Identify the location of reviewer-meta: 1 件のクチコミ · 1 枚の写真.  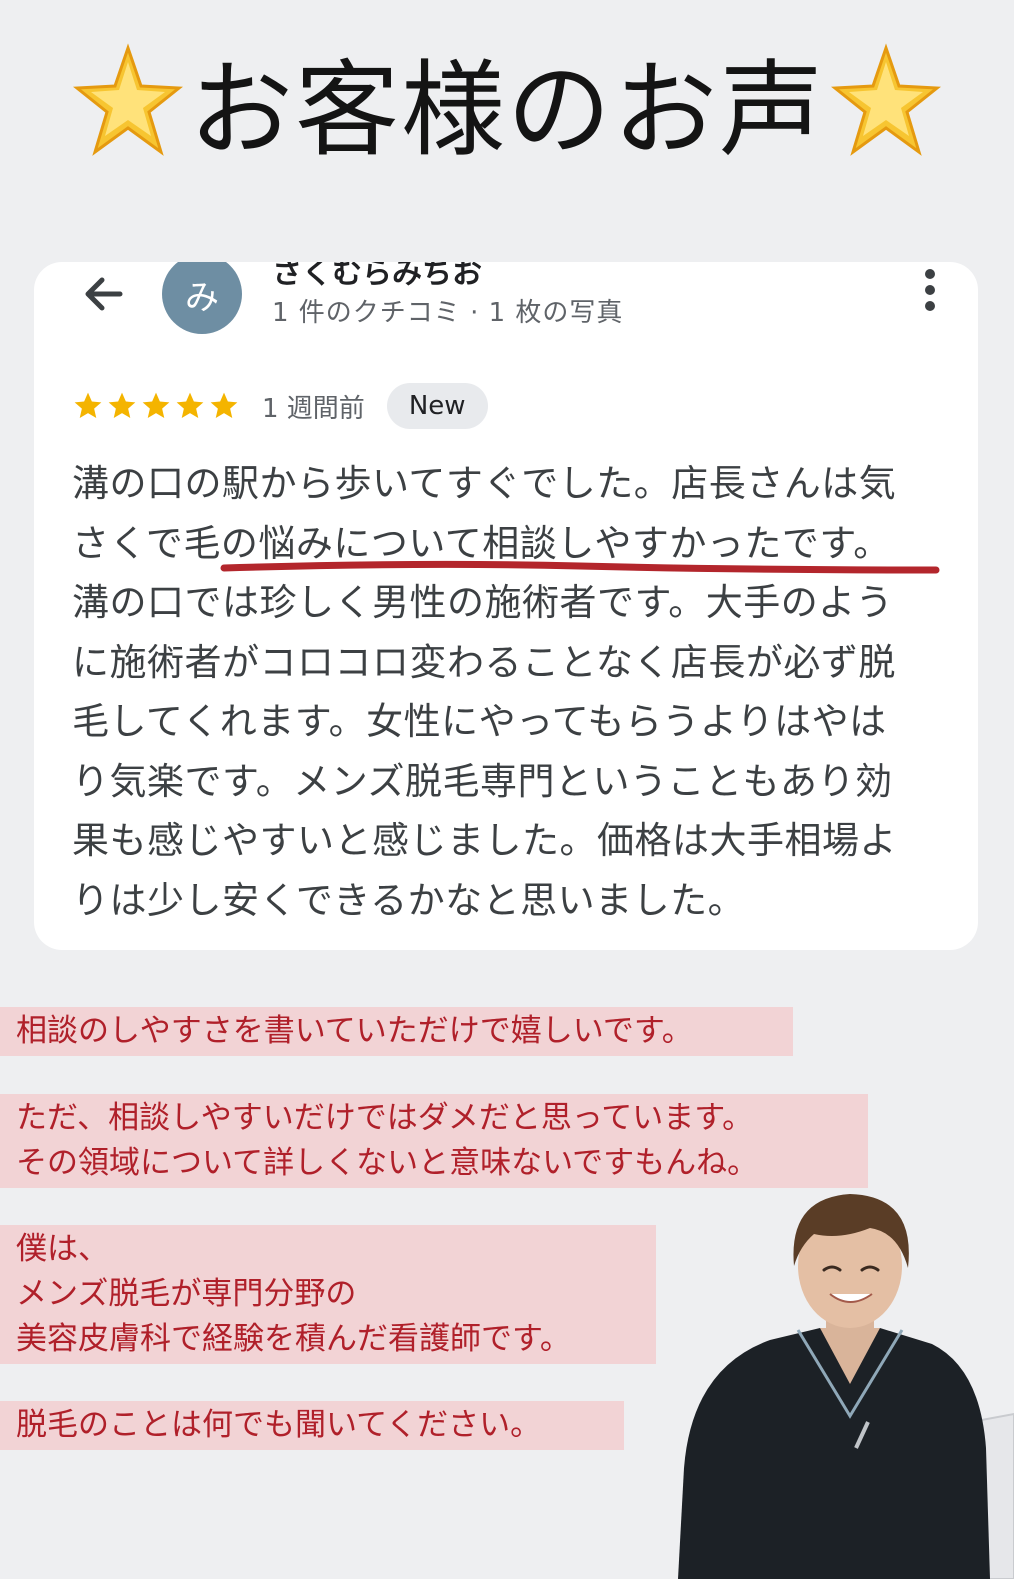
(448, 313).